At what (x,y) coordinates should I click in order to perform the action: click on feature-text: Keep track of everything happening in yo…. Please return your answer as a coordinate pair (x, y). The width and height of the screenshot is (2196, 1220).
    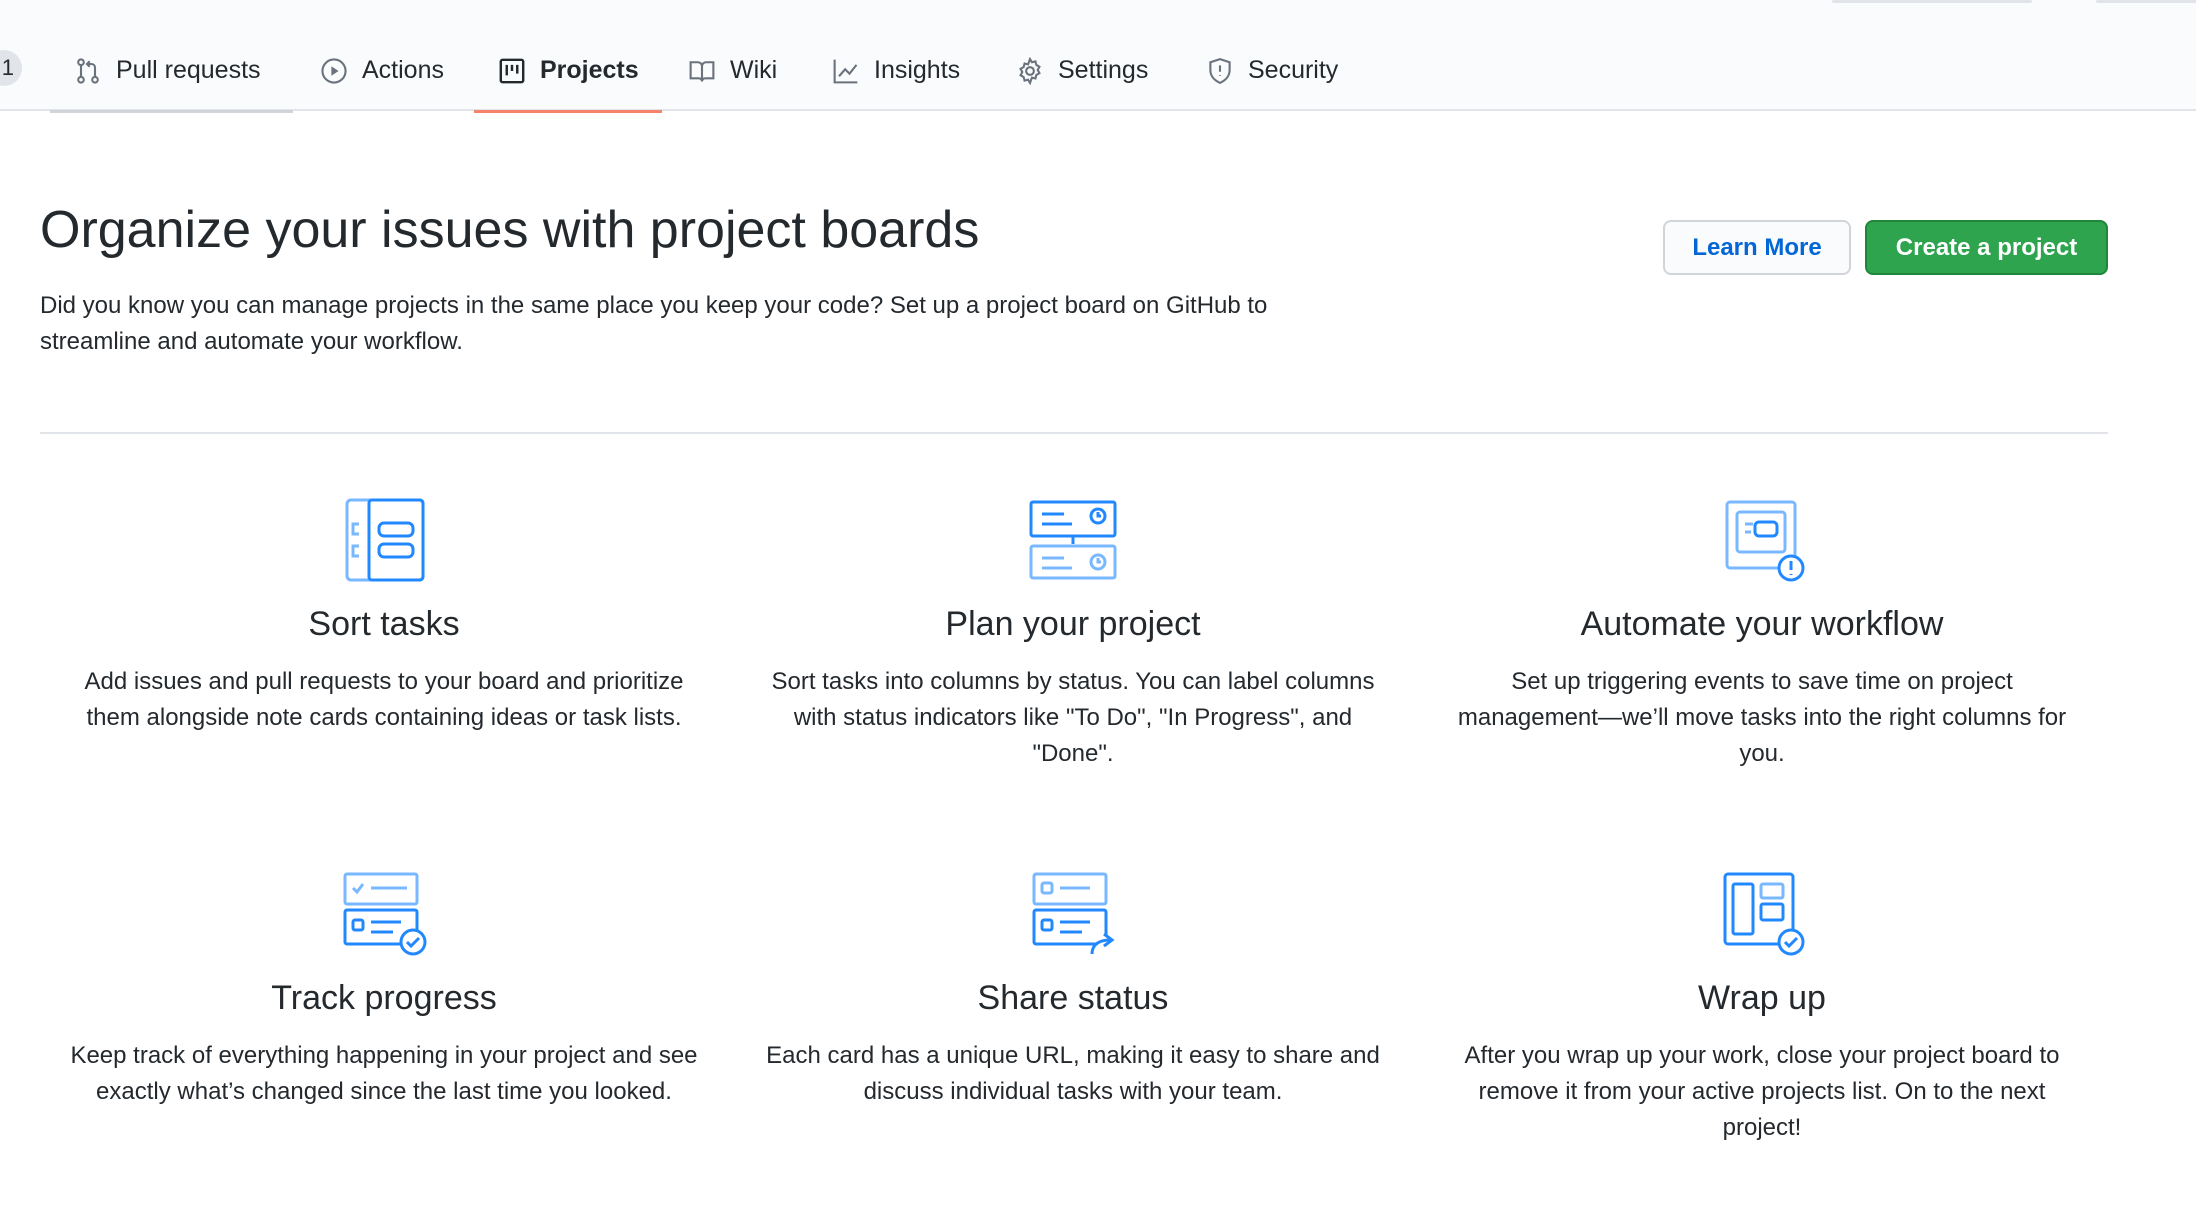
    Looking at the image, I should click on (384, 1073).